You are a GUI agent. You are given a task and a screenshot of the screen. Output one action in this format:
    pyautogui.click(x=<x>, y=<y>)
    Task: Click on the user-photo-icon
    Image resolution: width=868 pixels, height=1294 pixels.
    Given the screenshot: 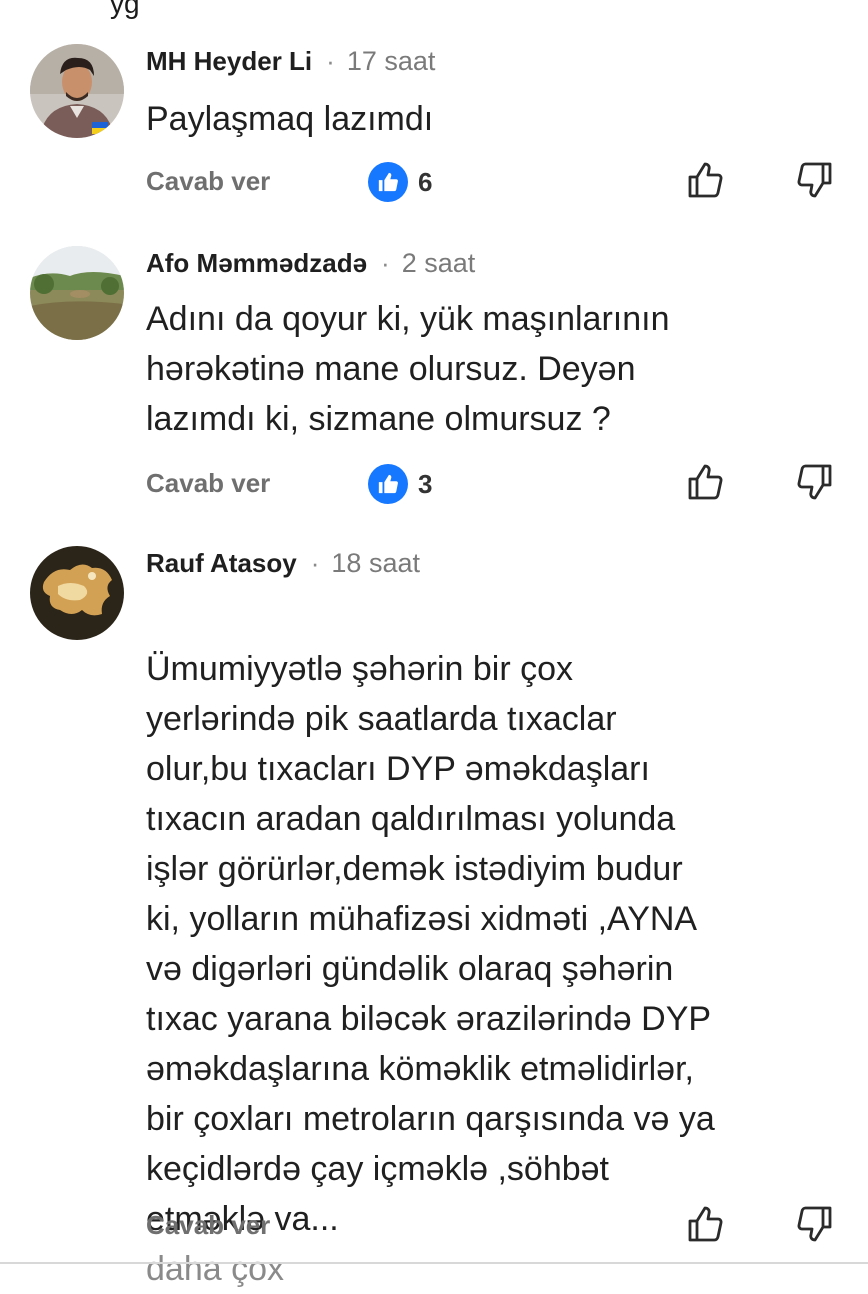 What is the action you would take?
    pyautogui.click(x=77, y=91)
    